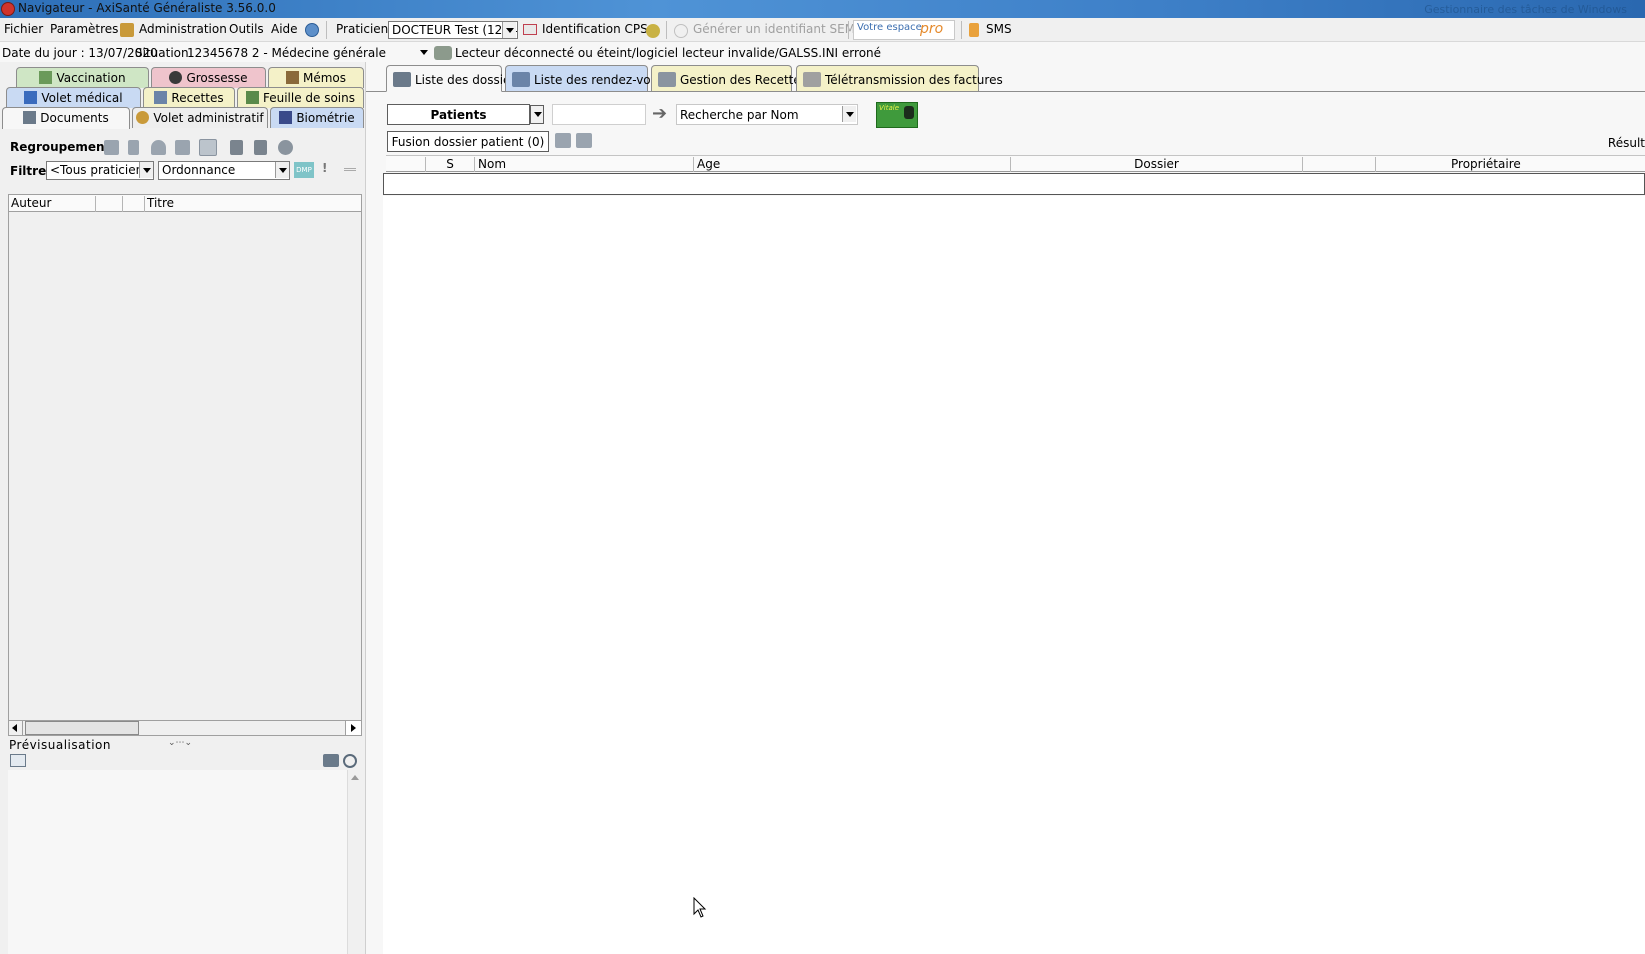 The width and height of the screenshot is (1645, 954). Describe the element at coordinates (66, 118) in the screenshot. I see `tab-documents: Documents` at that location.